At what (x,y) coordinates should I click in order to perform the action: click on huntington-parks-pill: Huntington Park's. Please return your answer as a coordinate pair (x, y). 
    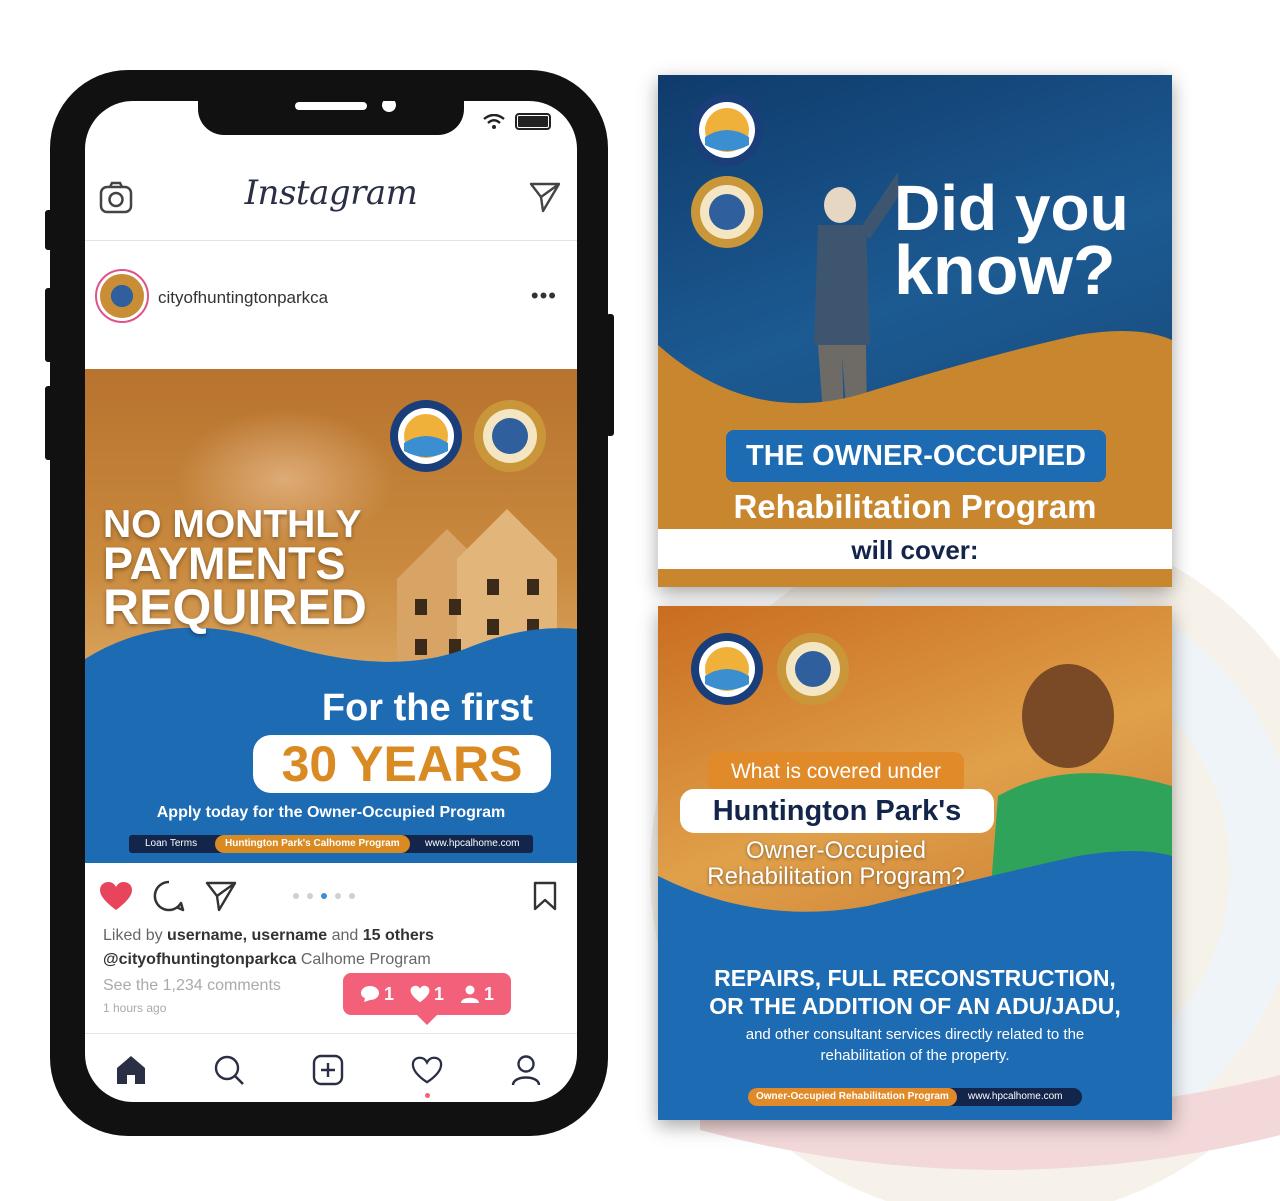
    Looking at the image, I should click on (837, 811).